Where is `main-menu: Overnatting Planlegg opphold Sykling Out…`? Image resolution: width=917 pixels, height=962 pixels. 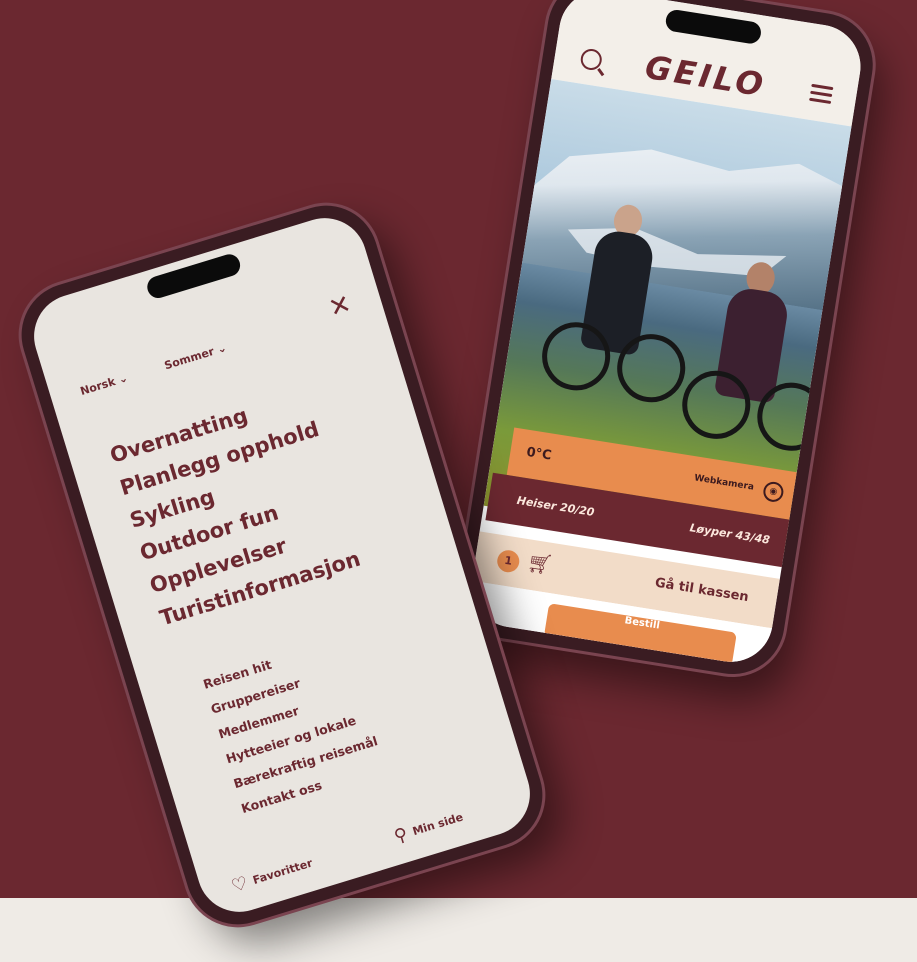 main-menu: Overnatting Planlegg opphold Sykling Out… is located at coordinates (235, 507).